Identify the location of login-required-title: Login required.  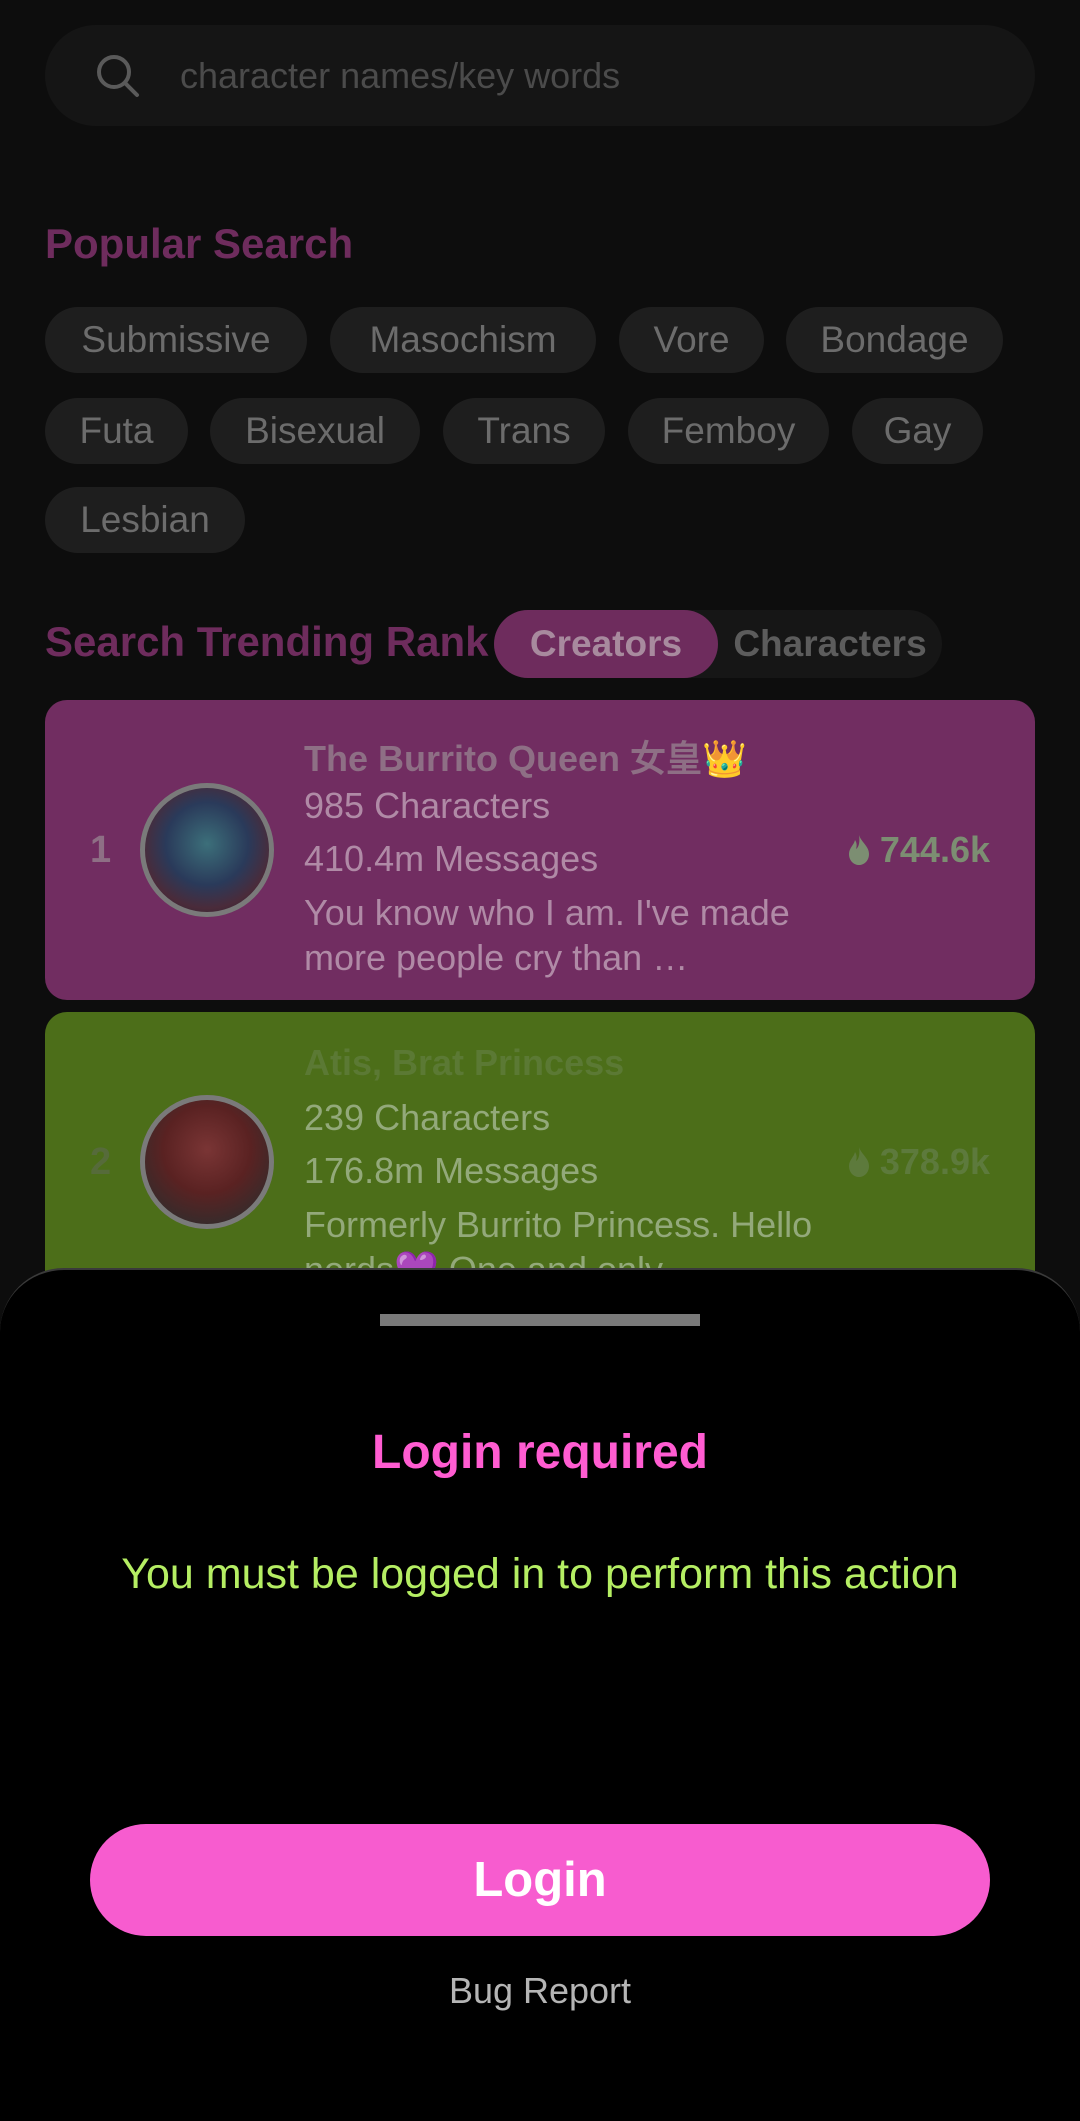
(540, 1452).